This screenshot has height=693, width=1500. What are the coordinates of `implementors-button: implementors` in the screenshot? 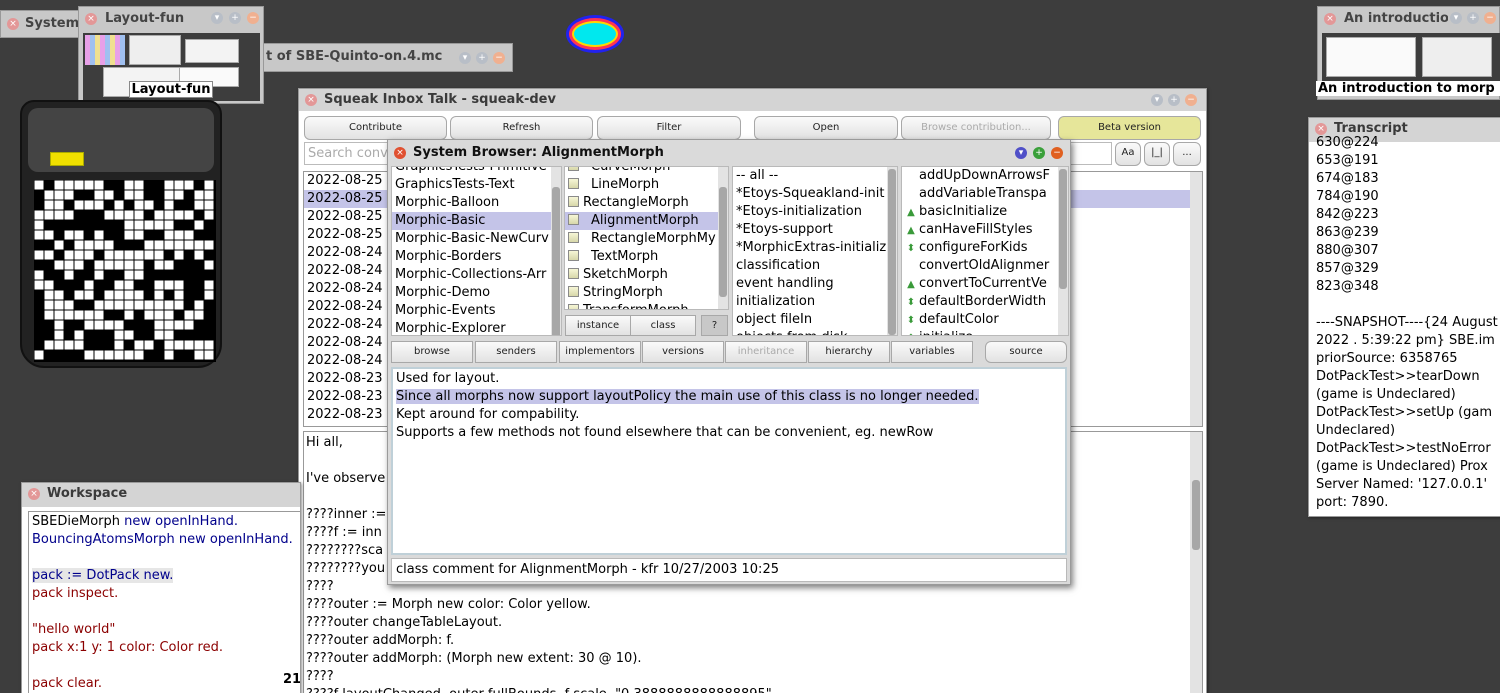 It's located at (600, 352).